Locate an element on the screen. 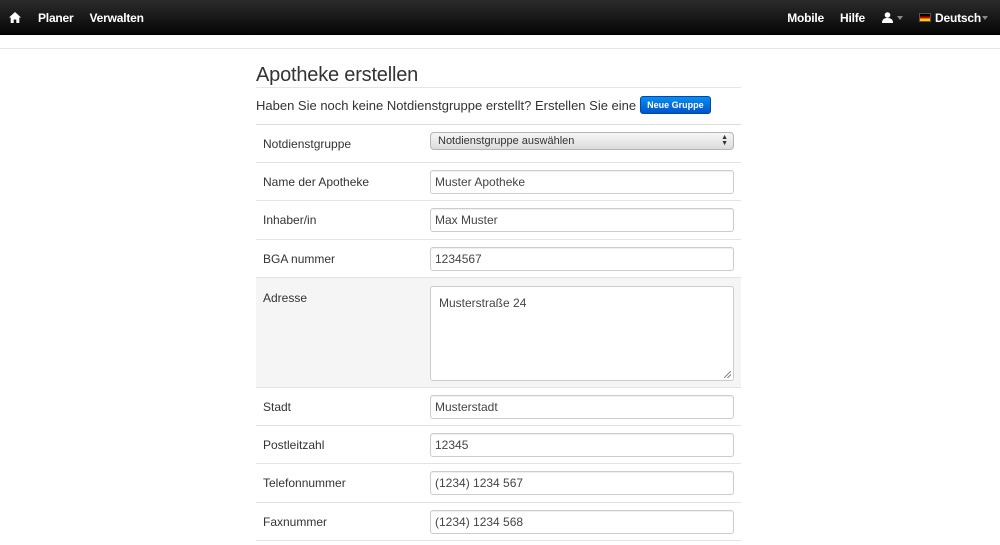 The image size is (1000, 545). group-label: Notdienstgruppe is located at coordinates (307, 144).